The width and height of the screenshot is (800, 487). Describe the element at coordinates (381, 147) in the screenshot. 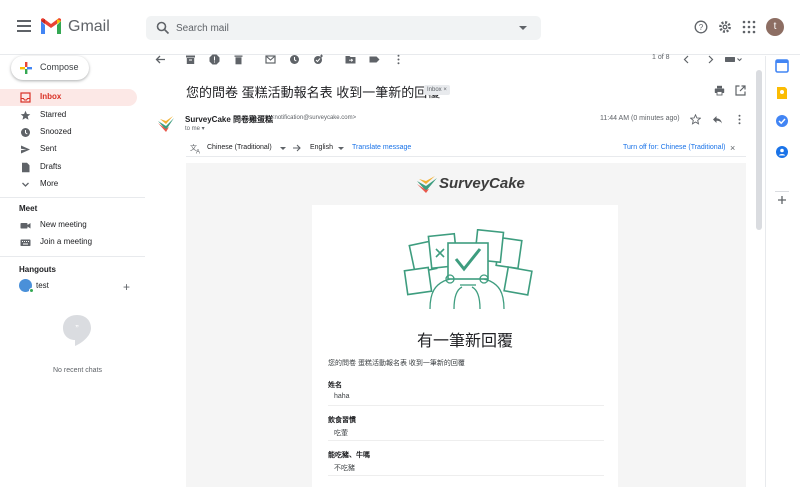

I see `translate-message-link: Translate message` at that location.